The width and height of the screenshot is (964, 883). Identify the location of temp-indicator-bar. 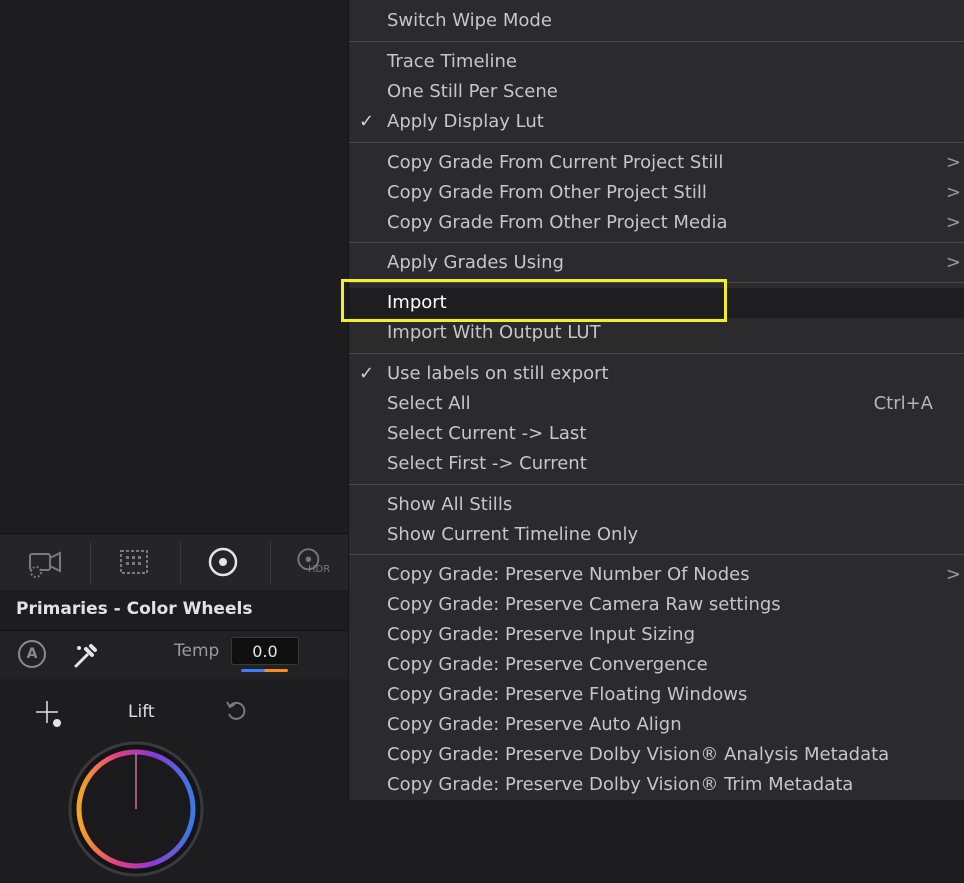
(264, 670).